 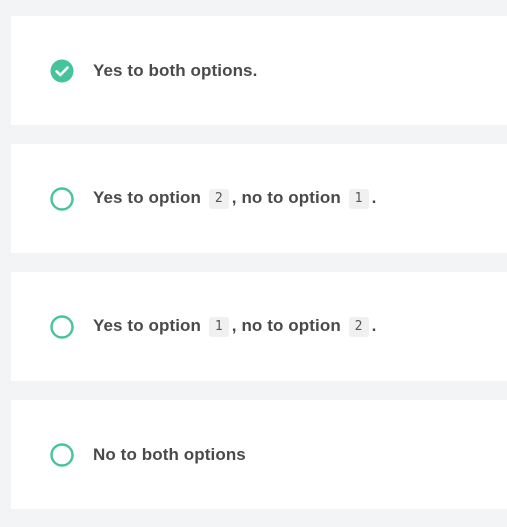 I want to click on option-label: Yes to option 2, no to option 1., so click(x=234, y=198).